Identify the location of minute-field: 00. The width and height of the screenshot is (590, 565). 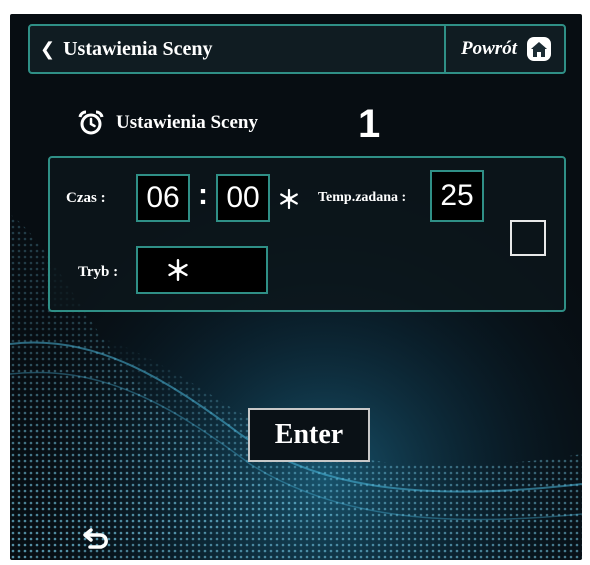
(243, 198).